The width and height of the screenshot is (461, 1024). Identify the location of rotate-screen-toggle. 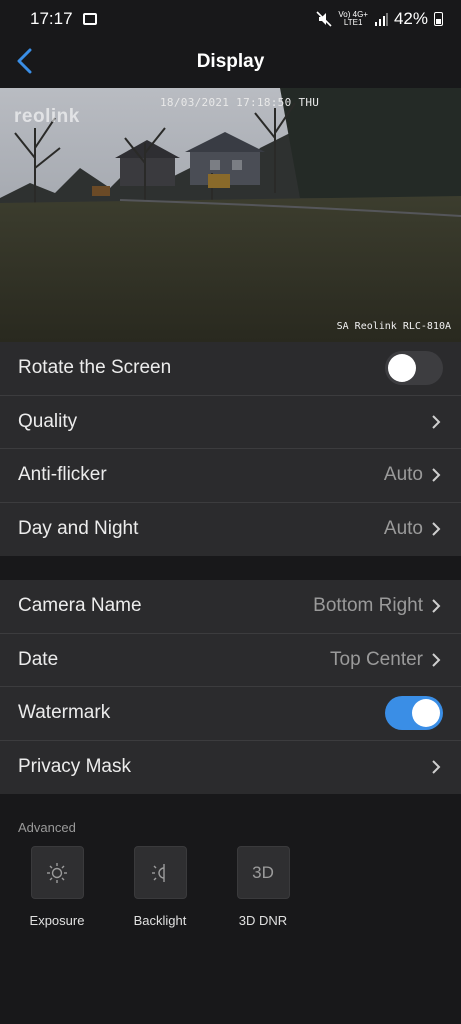
(414, 368).